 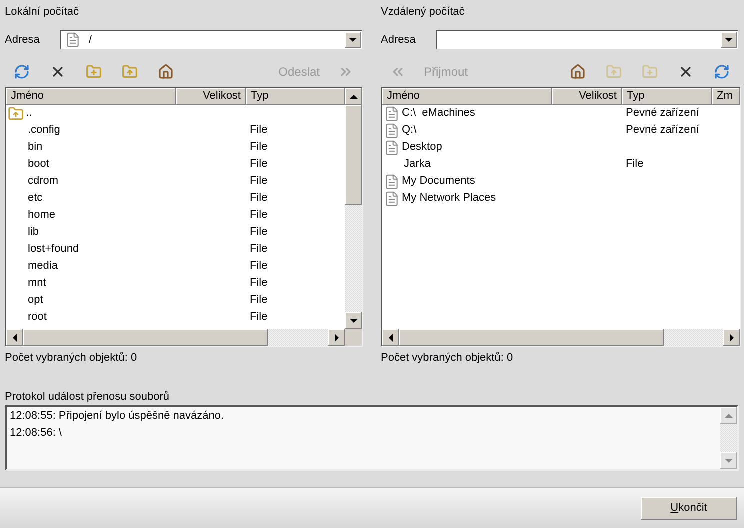 What do you see at coordinates (118, 416) in the screenshot?
I see `log-line: 12:08:55: Připojení bylo úspěšně navázáno.` at bounding box center [118, 416].